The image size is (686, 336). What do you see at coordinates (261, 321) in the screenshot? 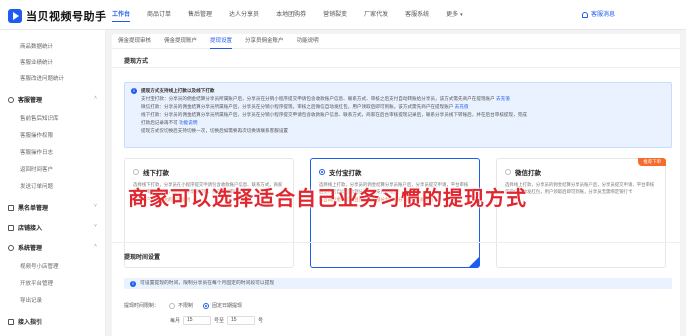
I see `unit-label: 号` at bounding box center [261, 321].